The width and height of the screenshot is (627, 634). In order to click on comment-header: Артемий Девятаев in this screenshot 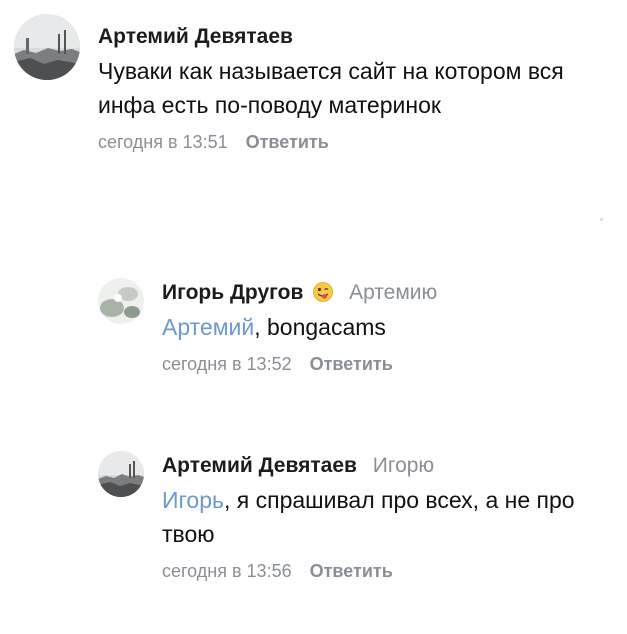, I will do `click(333, 37)`.